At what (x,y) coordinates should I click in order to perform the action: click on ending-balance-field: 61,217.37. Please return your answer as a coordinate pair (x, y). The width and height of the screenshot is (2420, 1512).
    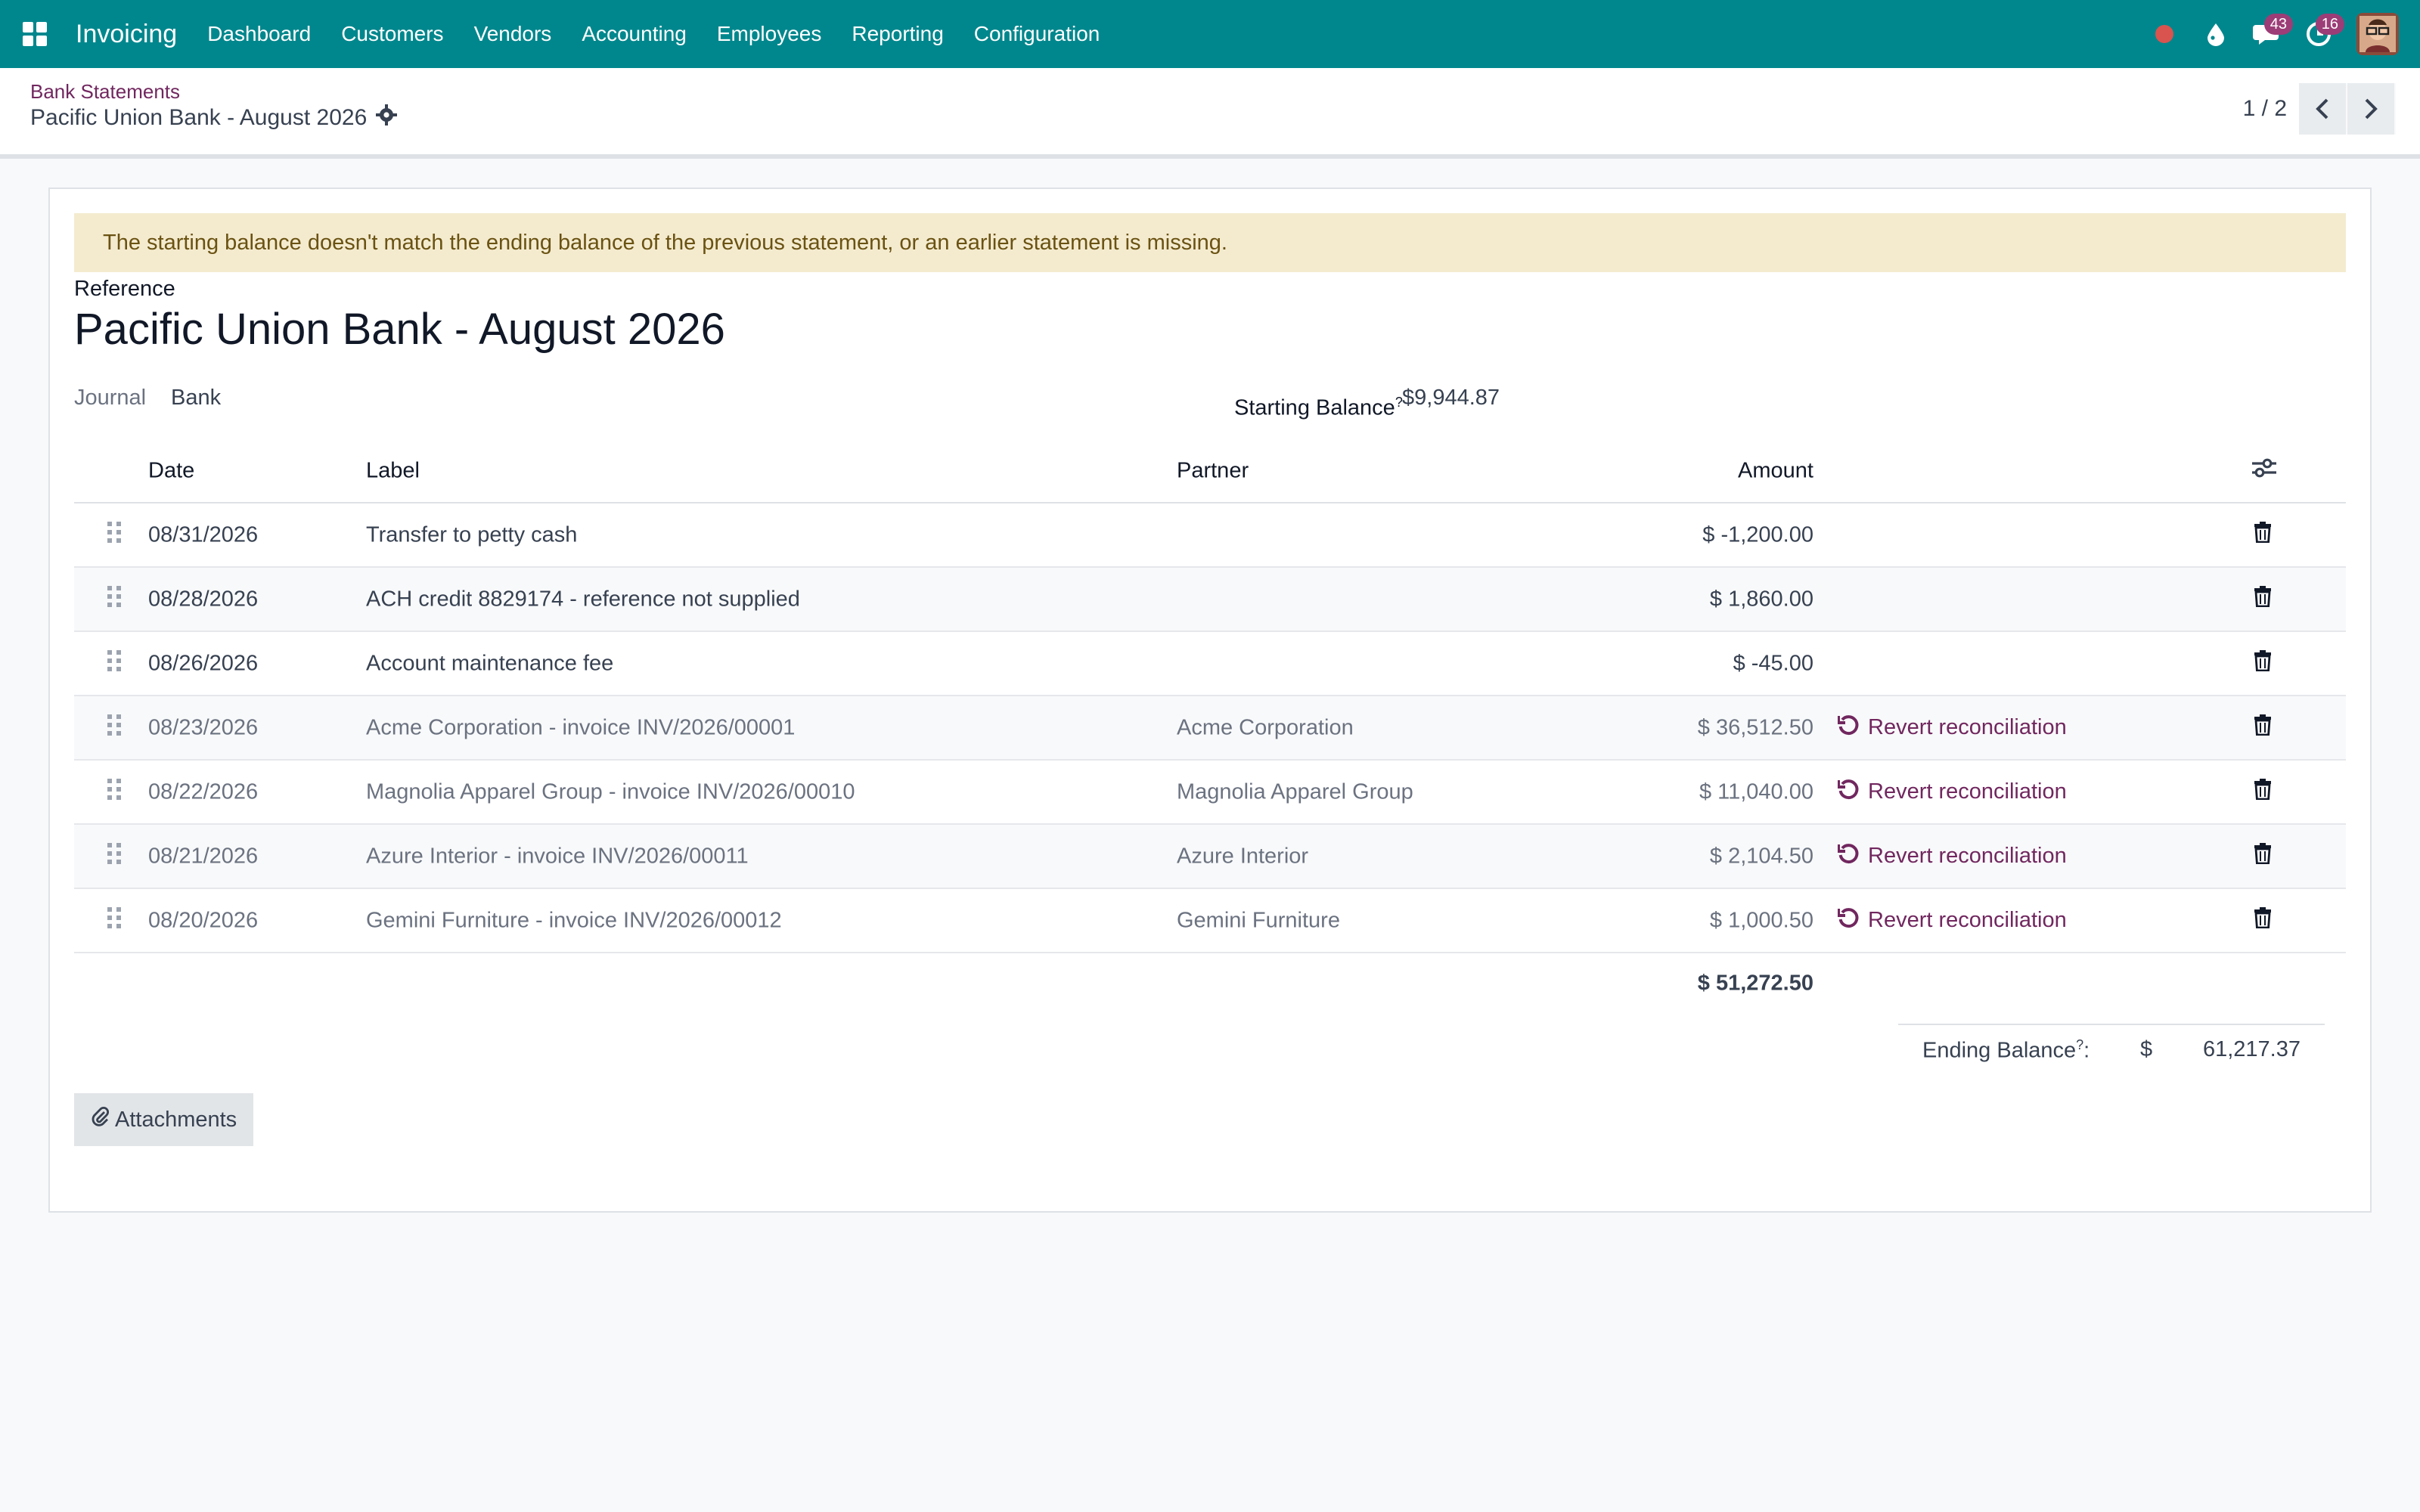
    Looking at the image, I should click on (2252, 1049).